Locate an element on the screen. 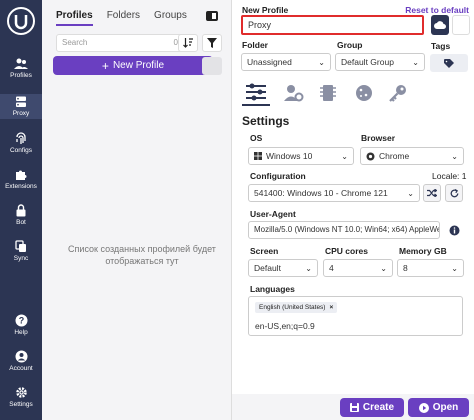  fingerprint-icon is located at coordinates (21, 138).